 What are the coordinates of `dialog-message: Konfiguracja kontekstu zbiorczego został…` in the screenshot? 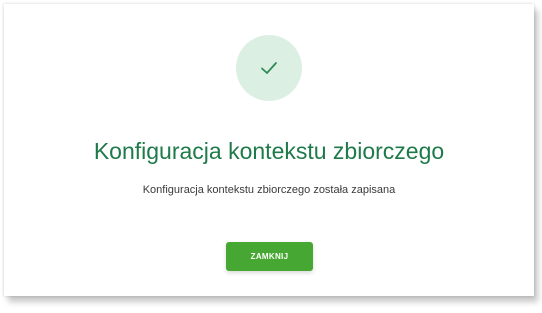 It's located at (269, 190).